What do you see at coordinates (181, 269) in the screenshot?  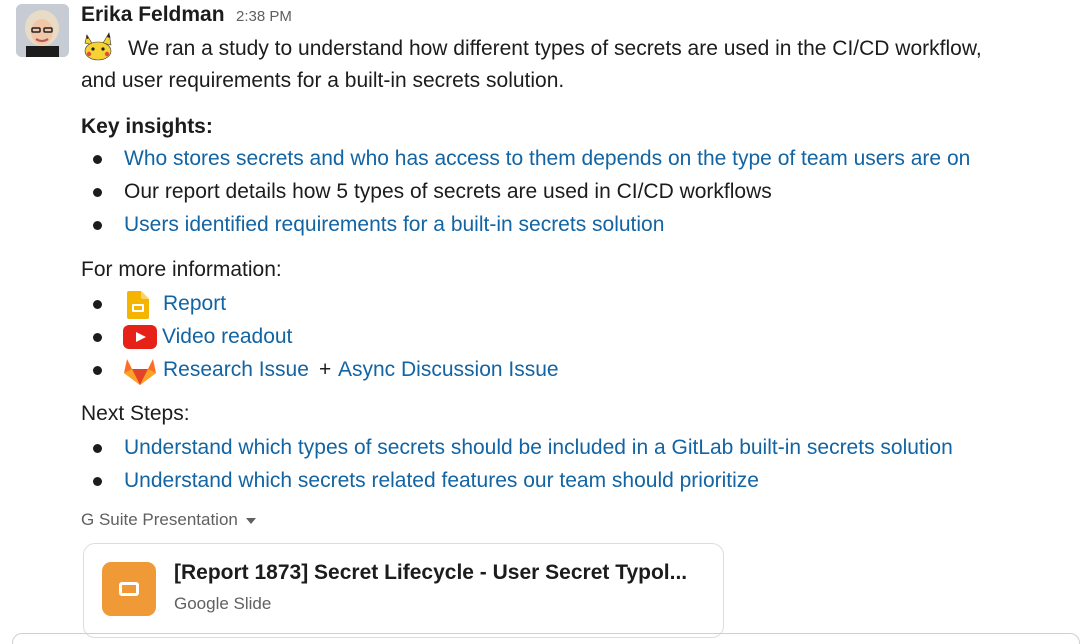 I see `more-info-heading: For more information:` at bounding box center [181, 269].